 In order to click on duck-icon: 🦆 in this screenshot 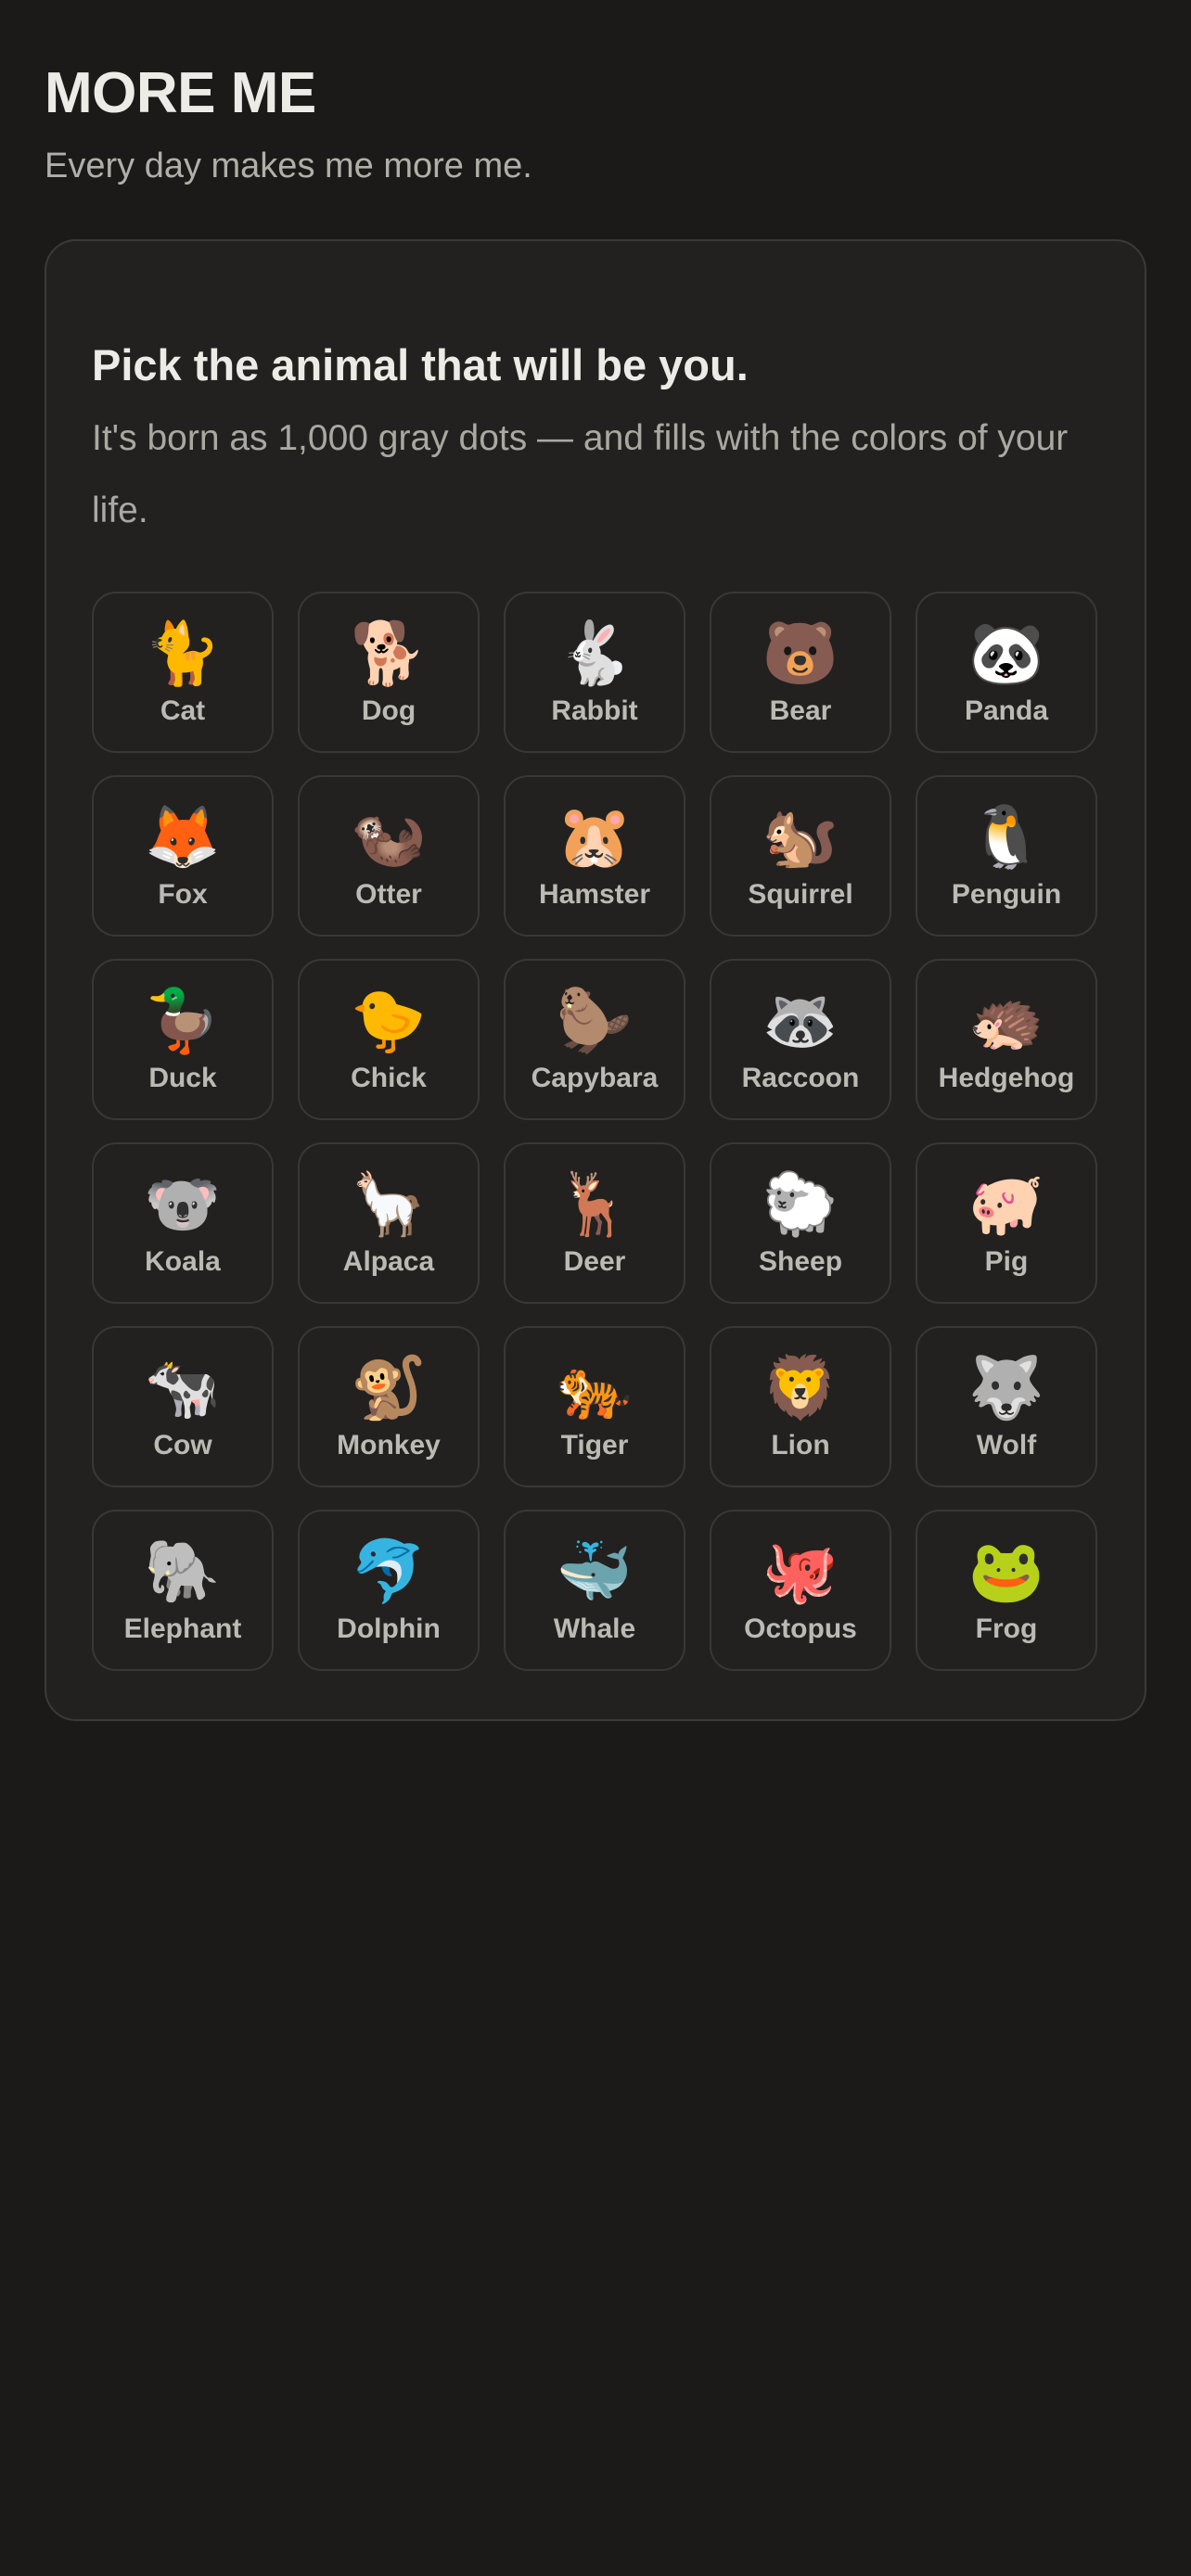, I will do `click(183, 1020)`.